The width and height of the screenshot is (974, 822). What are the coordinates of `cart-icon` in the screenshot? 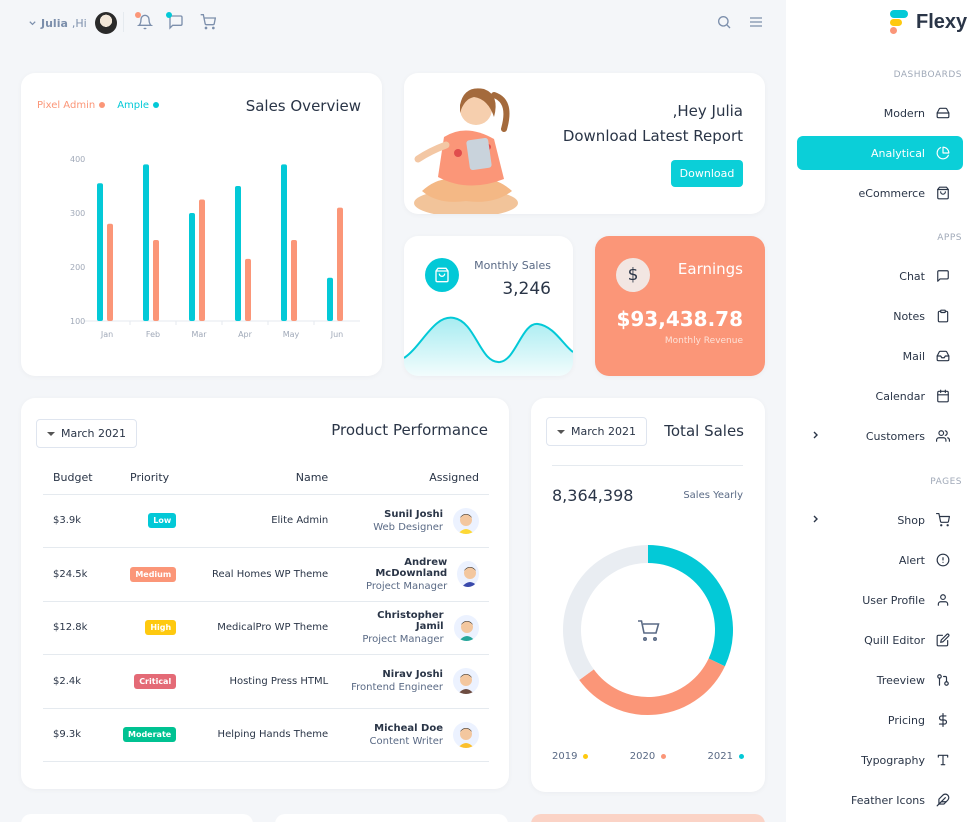 It's located at (208, 22).